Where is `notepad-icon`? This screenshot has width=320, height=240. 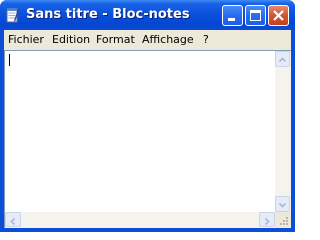
notepad-icon is located at coordinates (12, 15).